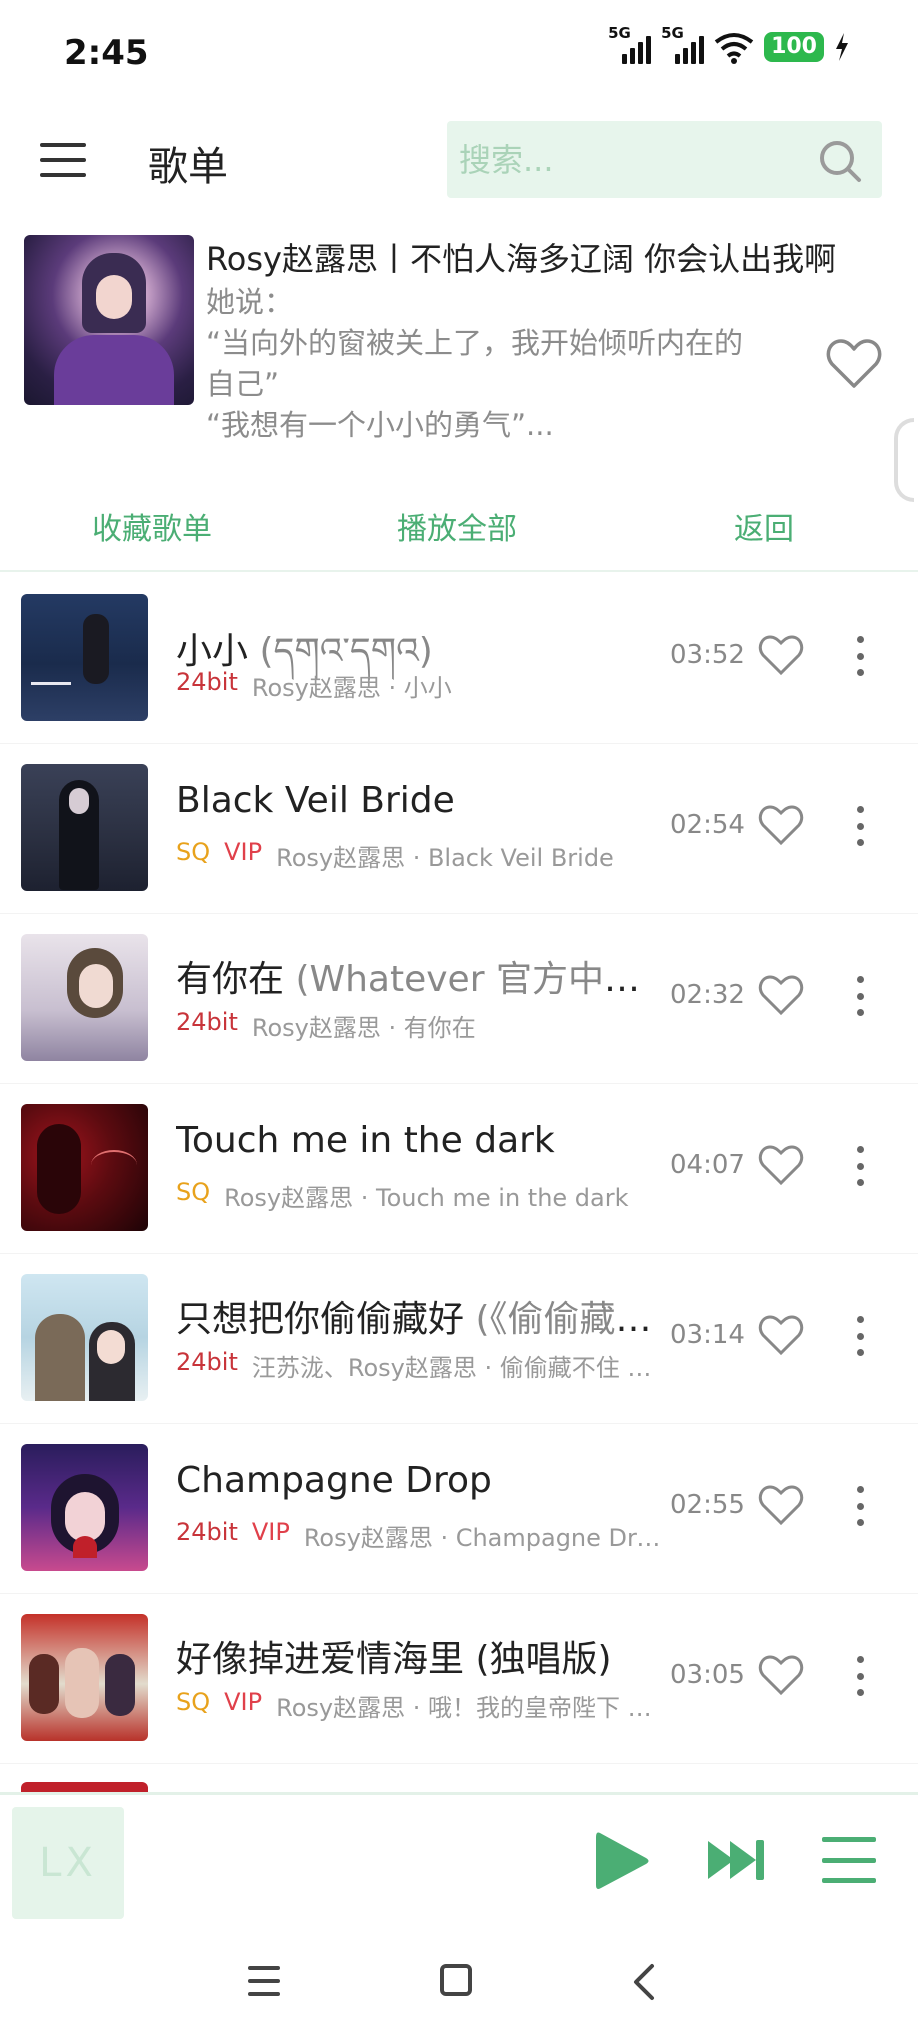 This screenshot has height=2041, width=918. What do you see at coordinates (109, 320) in the screenshot?
I see `playlist-cover` at bounding box center [109, 320].